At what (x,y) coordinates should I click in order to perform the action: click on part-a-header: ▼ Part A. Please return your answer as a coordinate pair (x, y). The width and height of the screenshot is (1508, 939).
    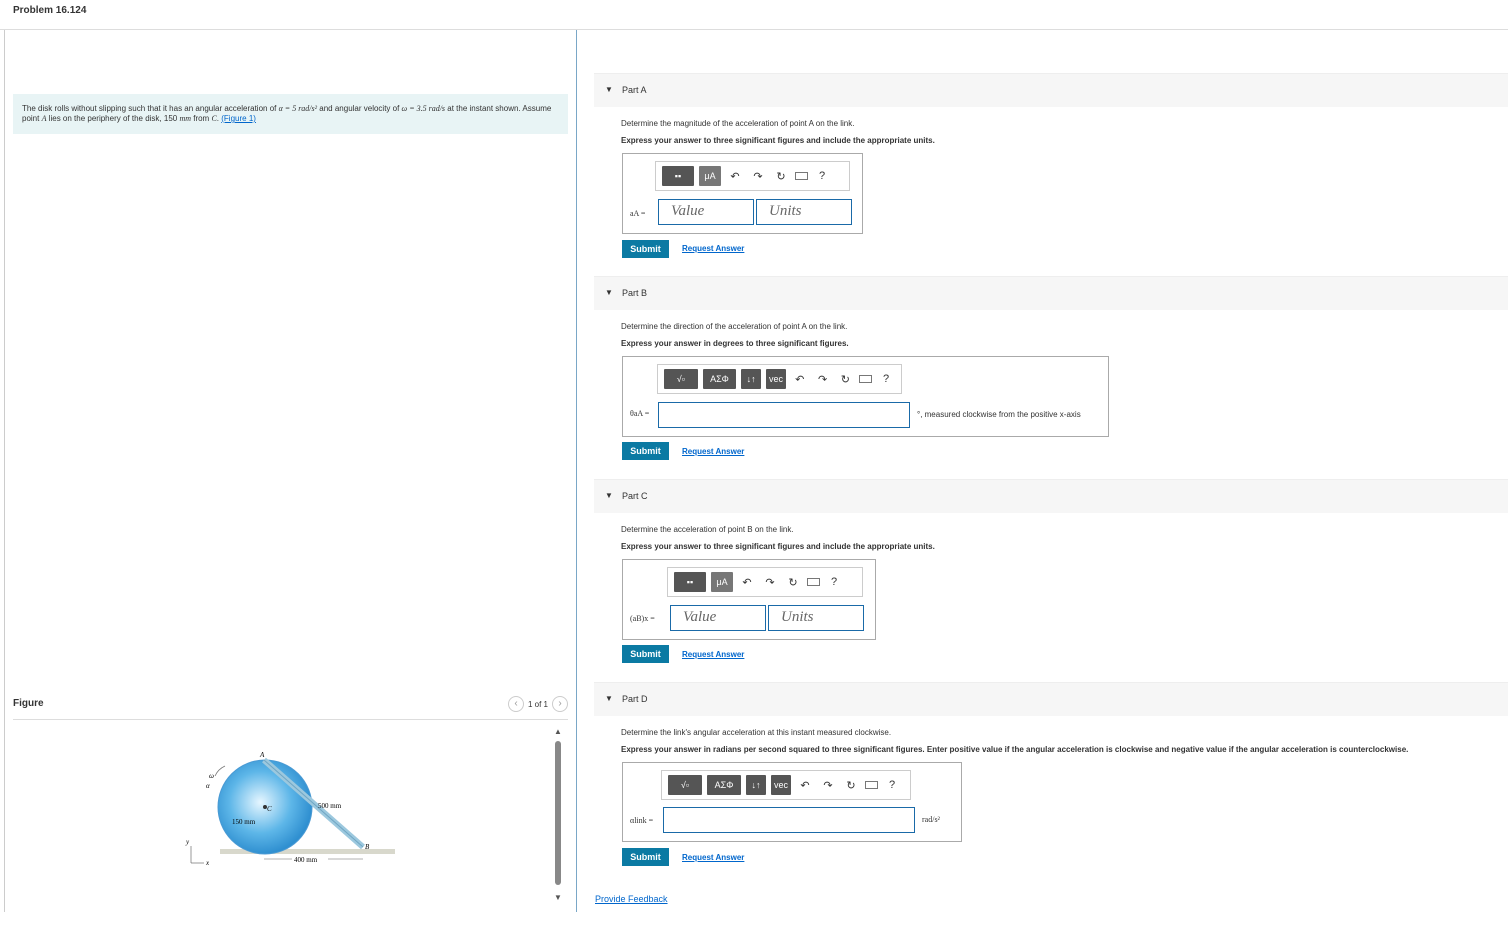
    Looking at the image, I should click on (1051, 90).